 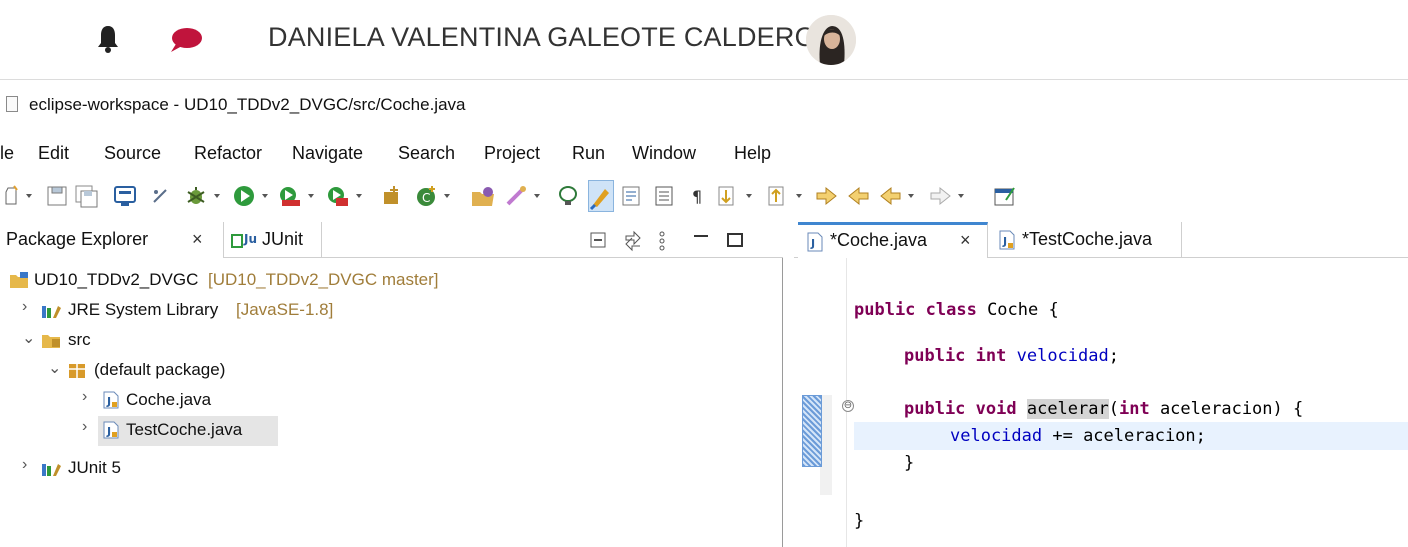 I want to click on tree-item-junit5: › JUnit 5, so click(x=390, y=469).